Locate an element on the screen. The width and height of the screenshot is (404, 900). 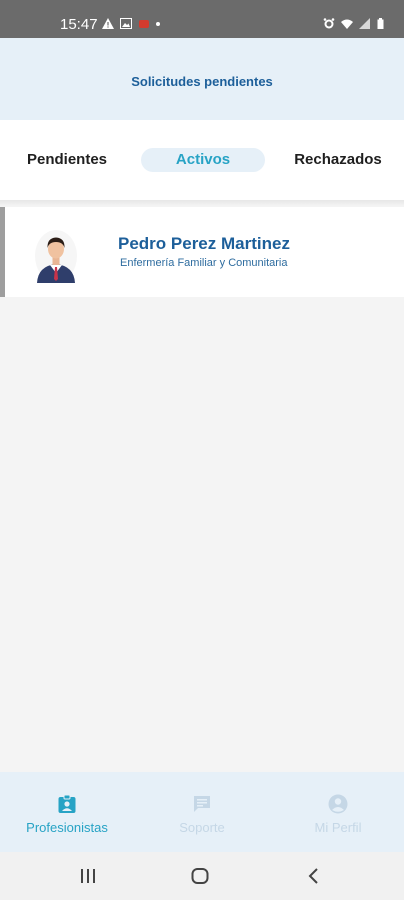
nav-soporte: Soporte is located at coordinates (202, 814).